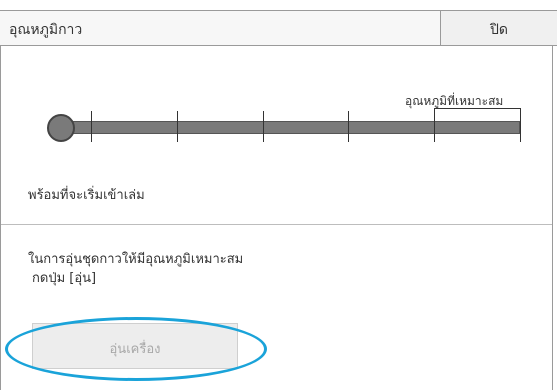 This screenshot has width=557, height=390. I want to click on highlight-ellipse, so click(136, 349).